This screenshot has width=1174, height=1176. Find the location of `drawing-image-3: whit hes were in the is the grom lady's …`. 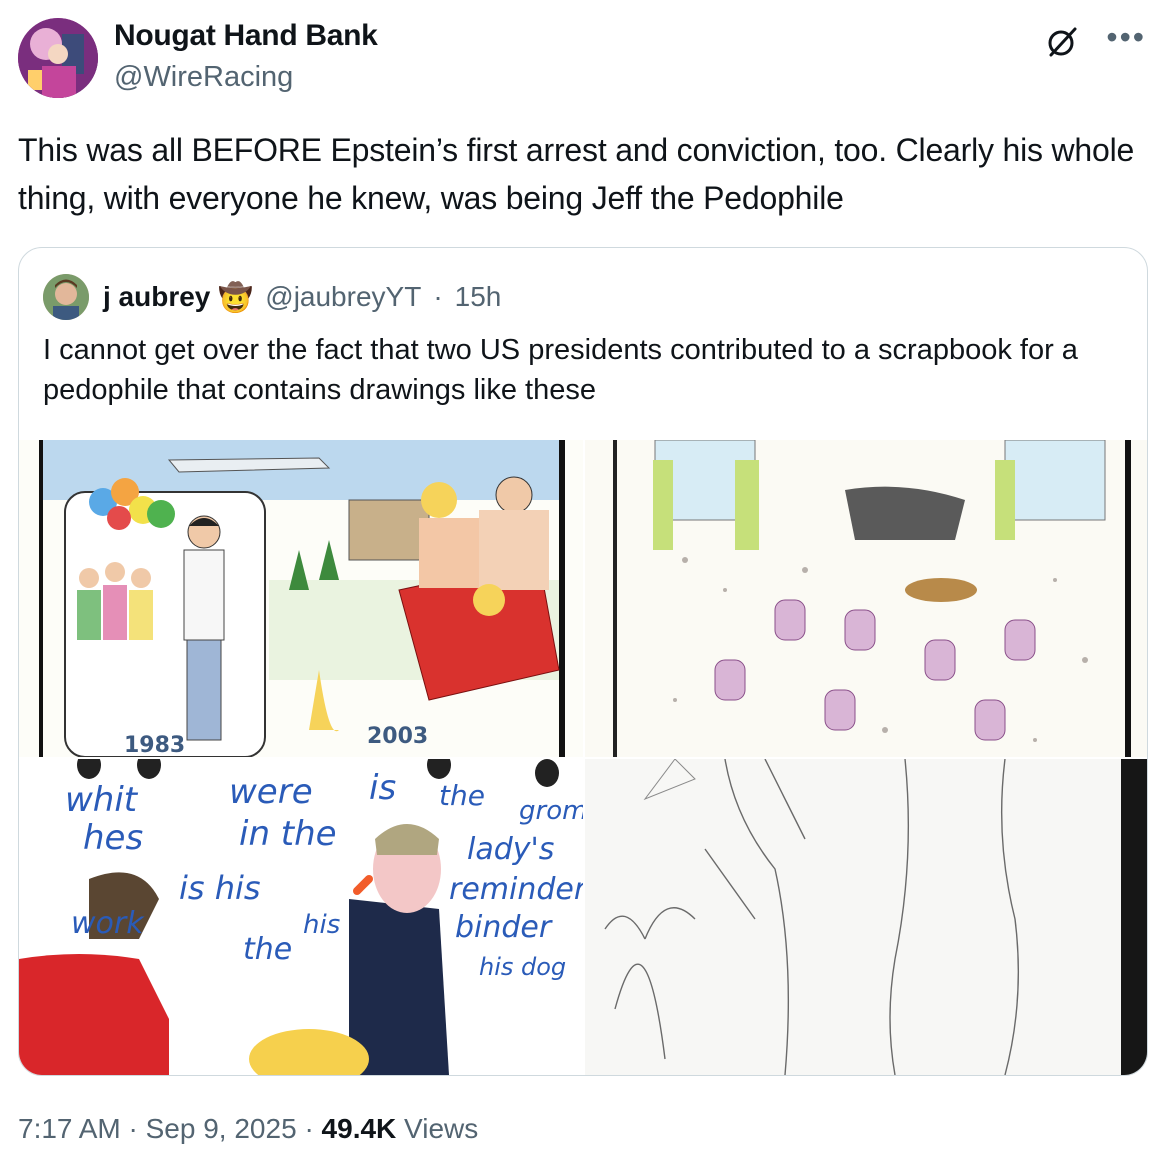

drawing-image-3: whit hes were in the is the grom lady's … is located at coordinates (301, 917).